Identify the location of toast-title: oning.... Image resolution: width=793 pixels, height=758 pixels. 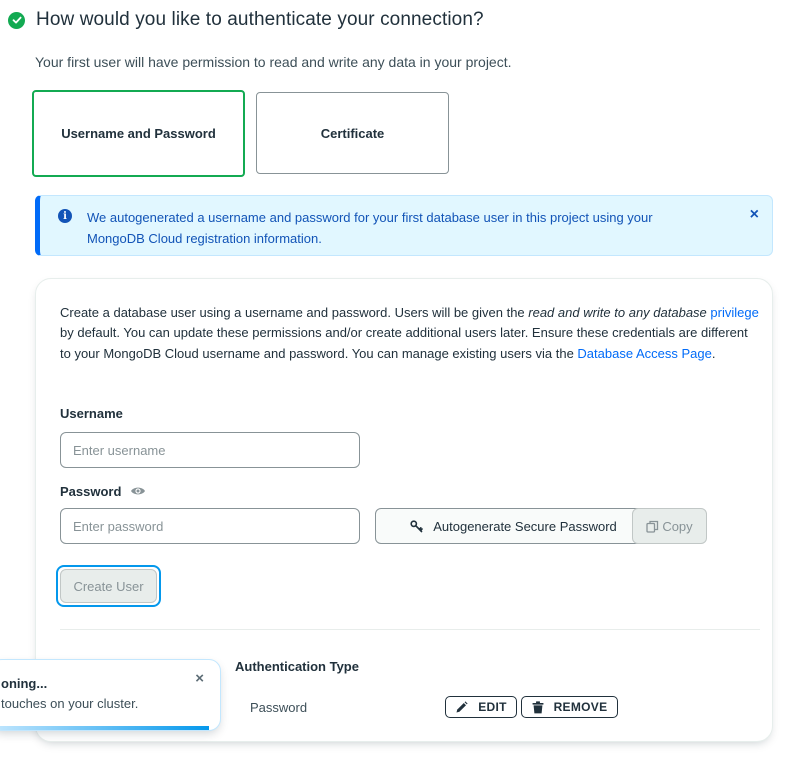
(24, 683).